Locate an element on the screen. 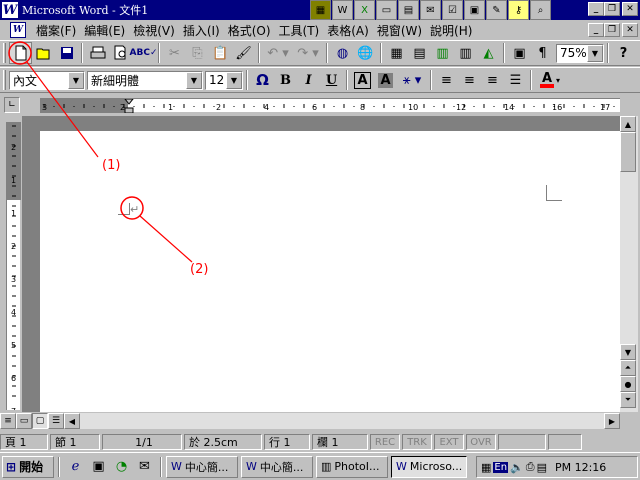  internet-explorer-icon: ℯ is located at coordinates (75, 467).